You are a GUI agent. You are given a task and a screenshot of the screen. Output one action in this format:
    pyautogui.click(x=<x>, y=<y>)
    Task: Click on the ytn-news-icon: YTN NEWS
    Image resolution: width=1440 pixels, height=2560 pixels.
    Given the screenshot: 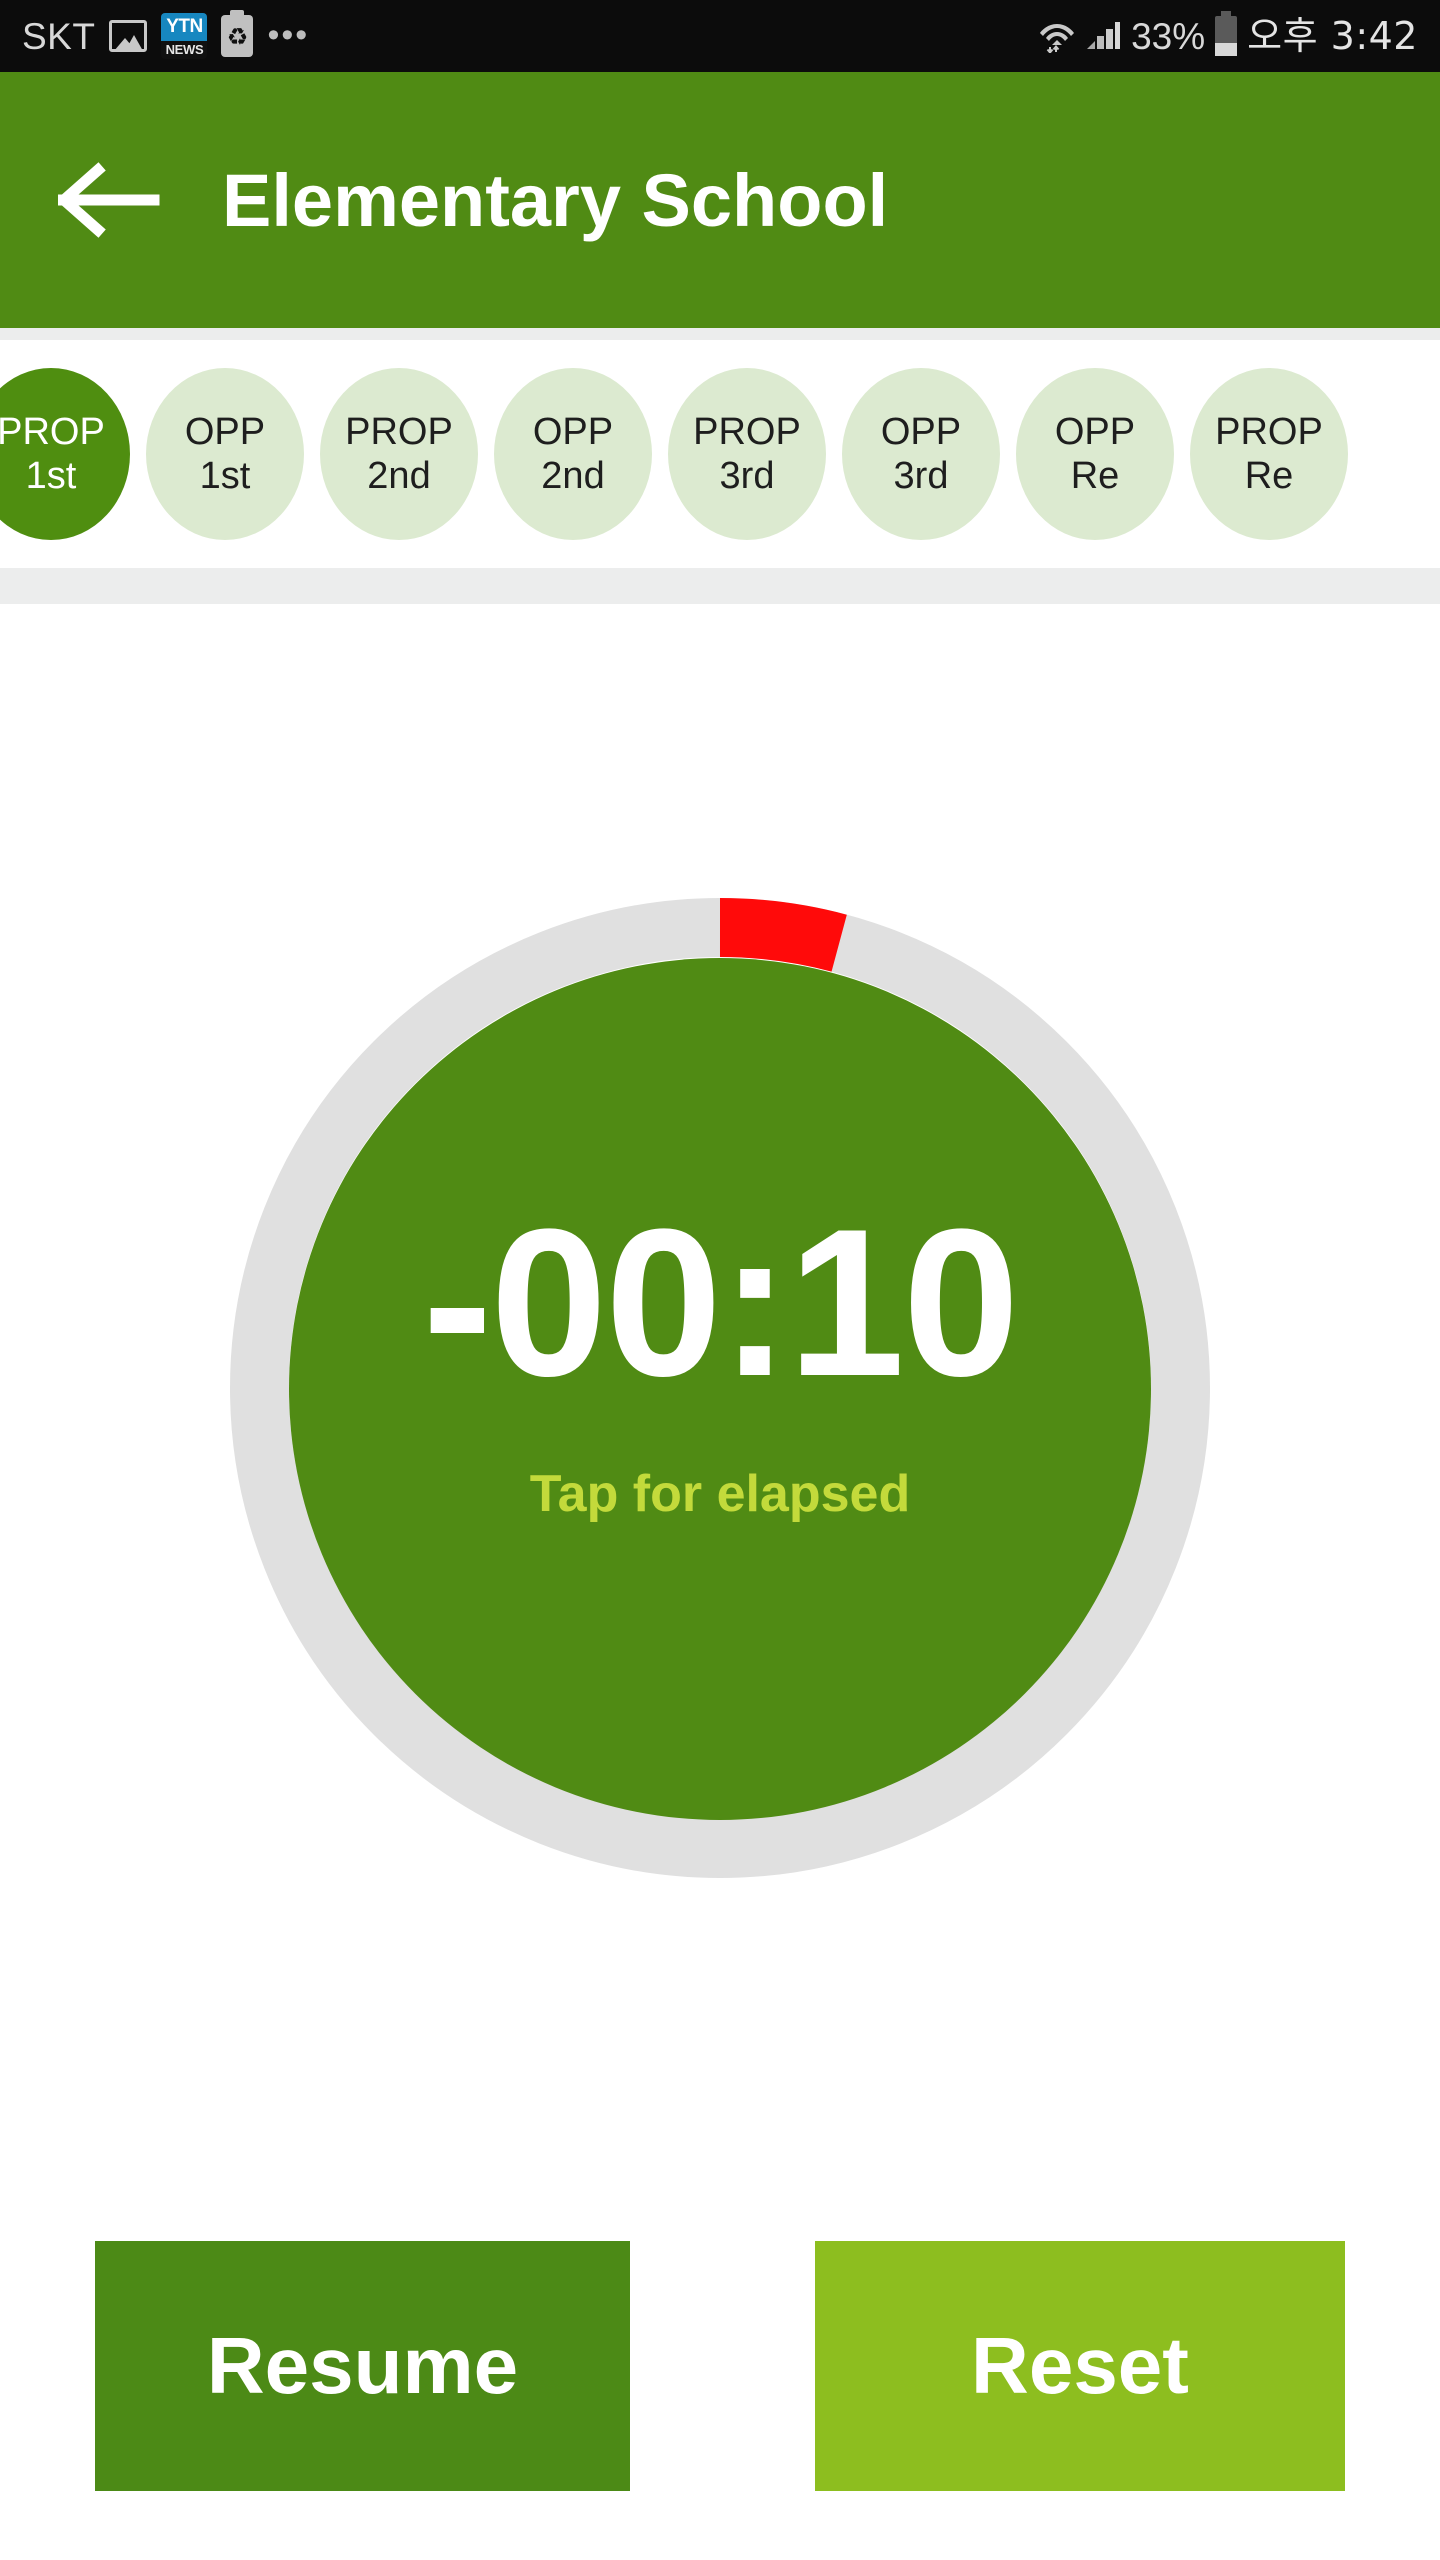 What is the action you would take?
    pyautogui.click(x=184, y=36)
    